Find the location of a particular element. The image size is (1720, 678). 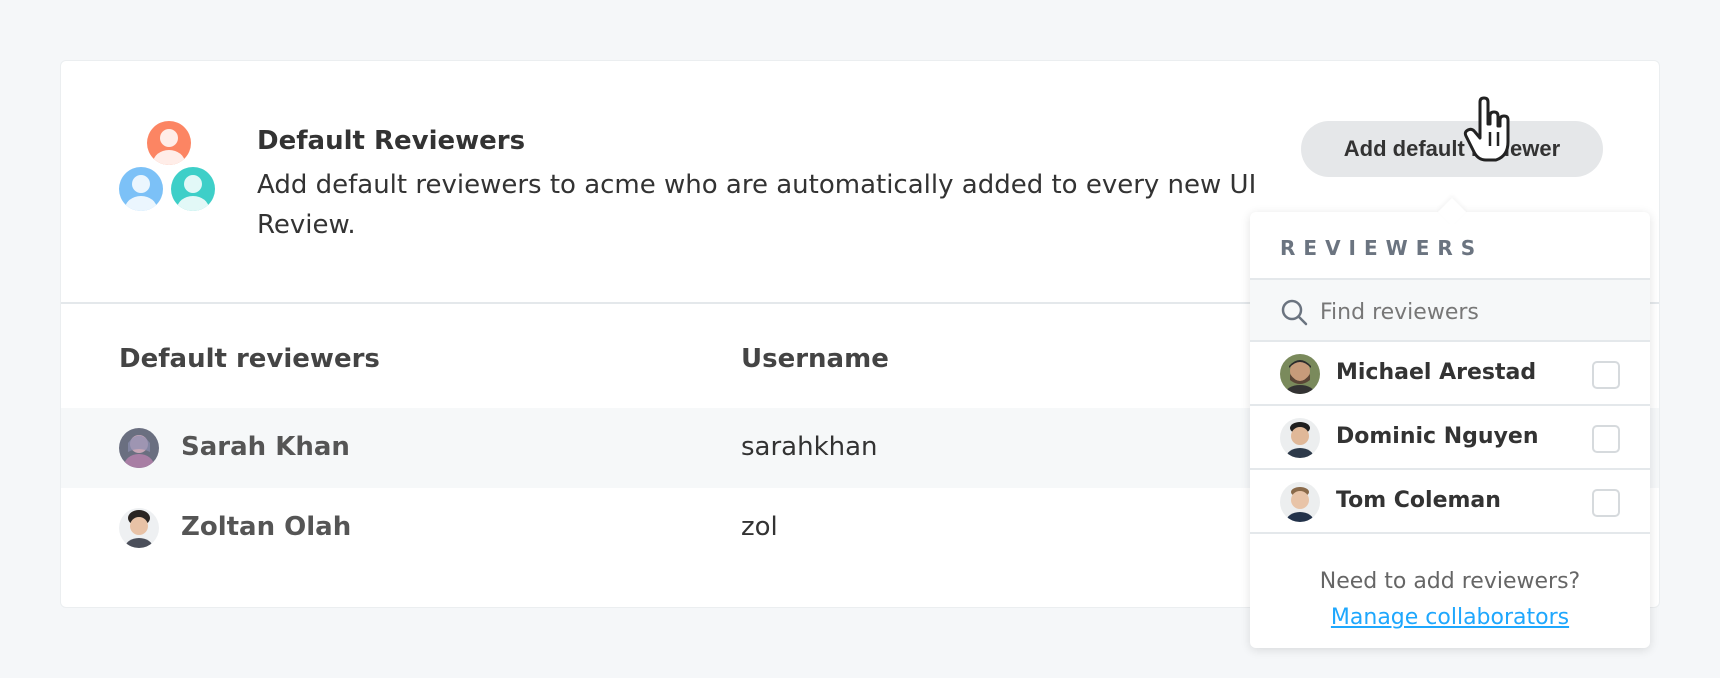

search-input is located at coordinates (1475, 312).